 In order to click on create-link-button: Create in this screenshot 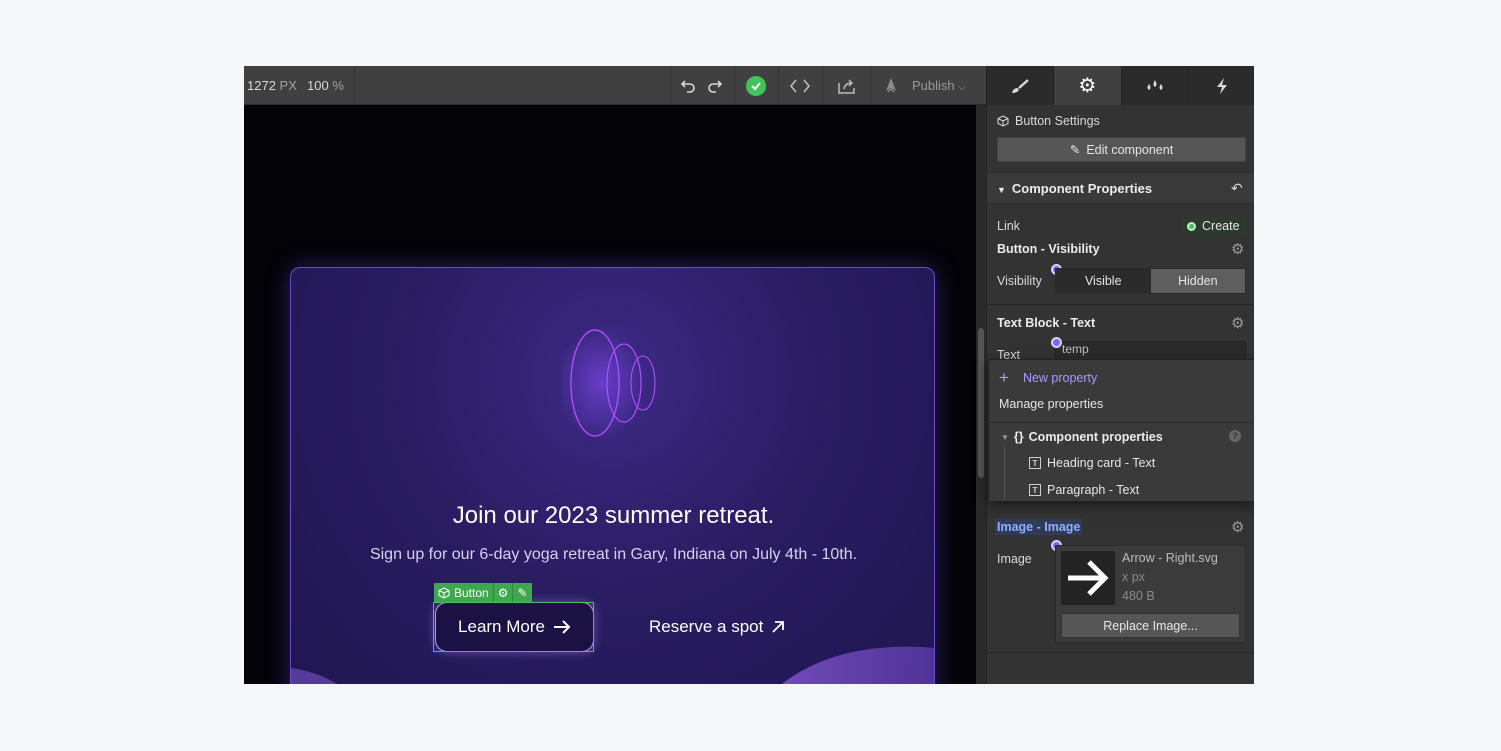, I will do `click(1213, 226)`.